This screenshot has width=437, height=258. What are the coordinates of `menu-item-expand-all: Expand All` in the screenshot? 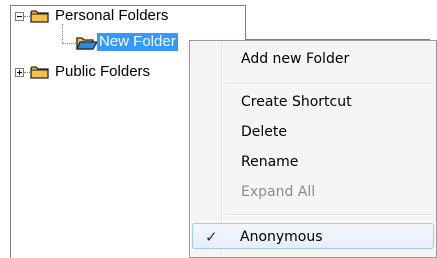 It's located at (312, 192).